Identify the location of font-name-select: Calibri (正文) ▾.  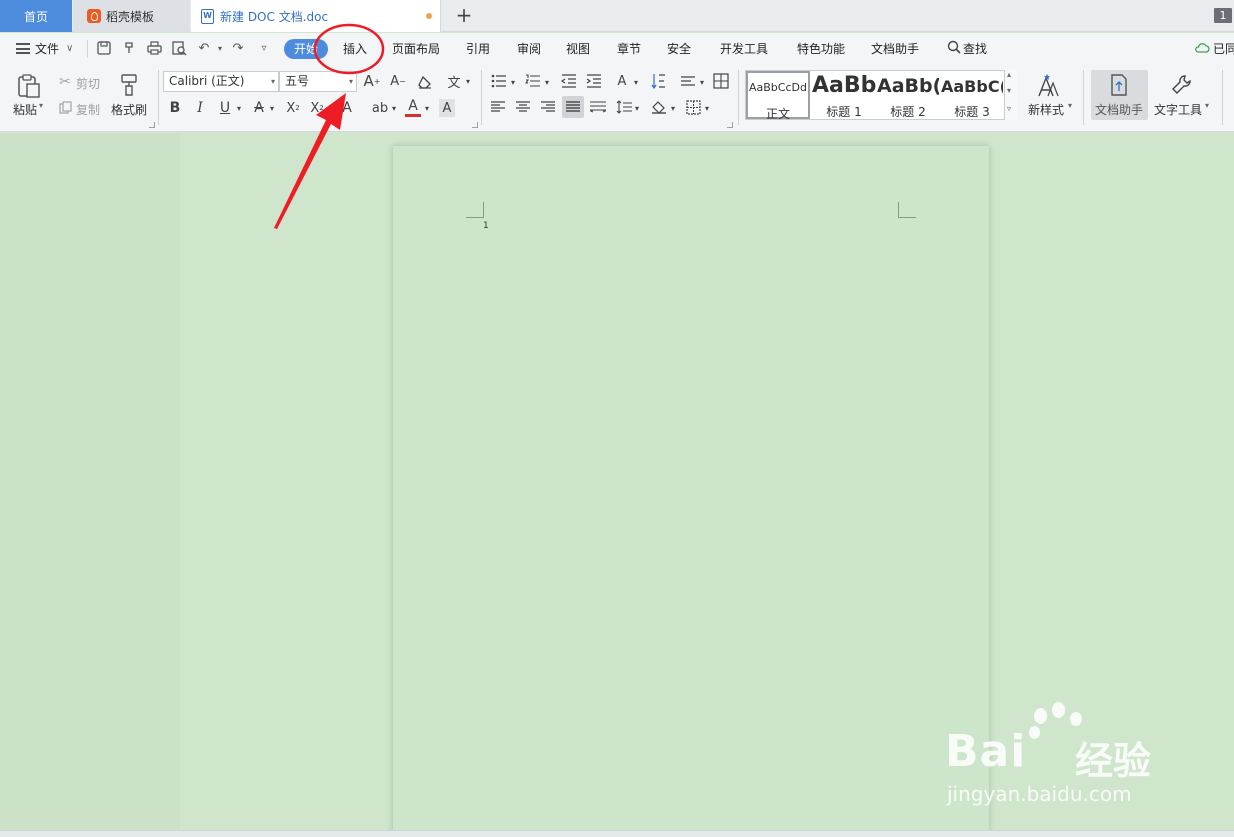
(221, 81).